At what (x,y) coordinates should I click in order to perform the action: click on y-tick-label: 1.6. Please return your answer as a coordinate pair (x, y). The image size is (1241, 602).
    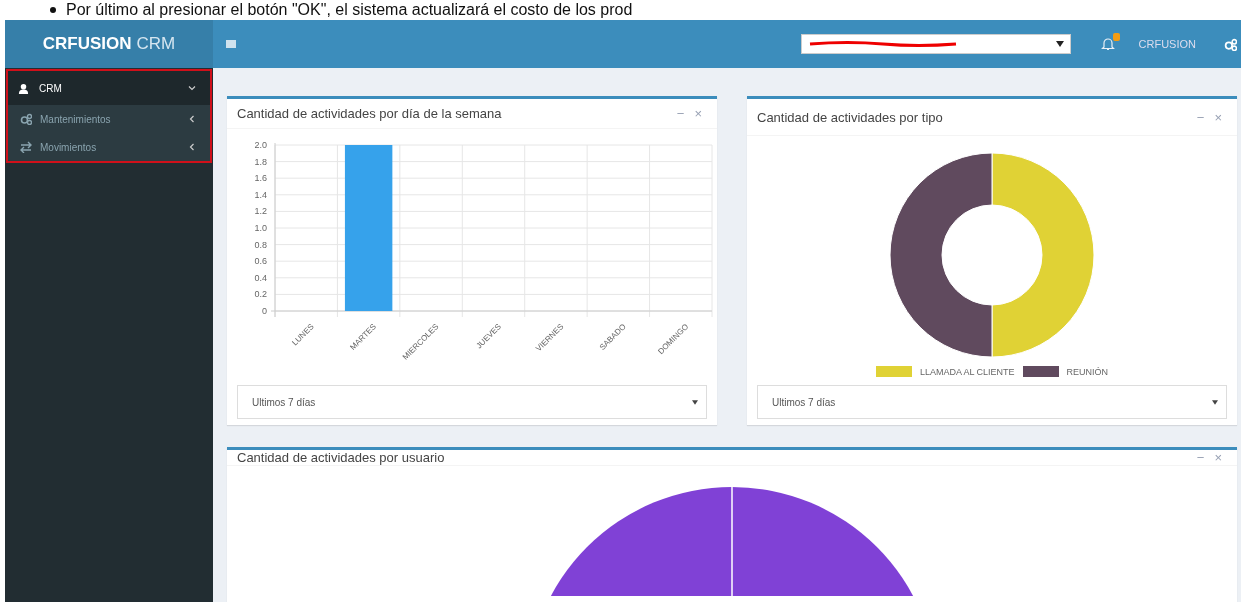
    Looking at the image, I should click on (260, 178).